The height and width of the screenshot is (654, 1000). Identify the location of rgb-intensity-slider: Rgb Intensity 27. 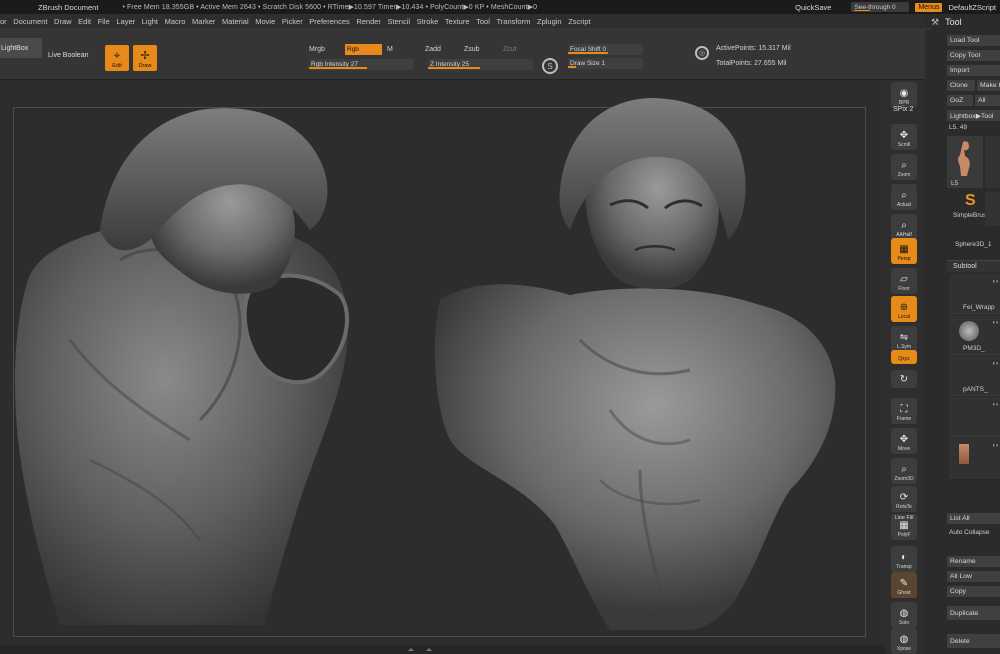
(361, 64).